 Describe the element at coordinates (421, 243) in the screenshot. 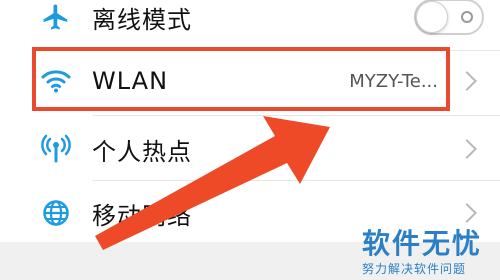

I see `watermark-title: 软件无忧` at that location.